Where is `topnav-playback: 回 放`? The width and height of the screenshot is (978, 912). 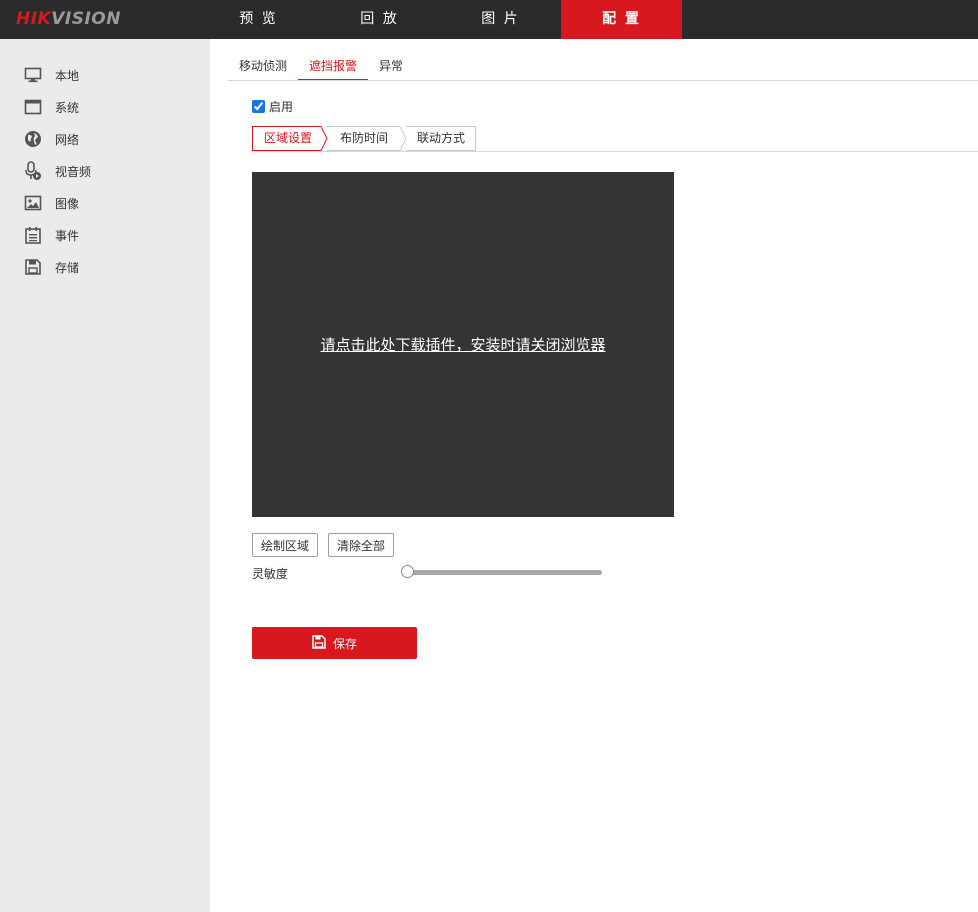 topnav-playback: 回 放 is located at coordinates (379, 19).